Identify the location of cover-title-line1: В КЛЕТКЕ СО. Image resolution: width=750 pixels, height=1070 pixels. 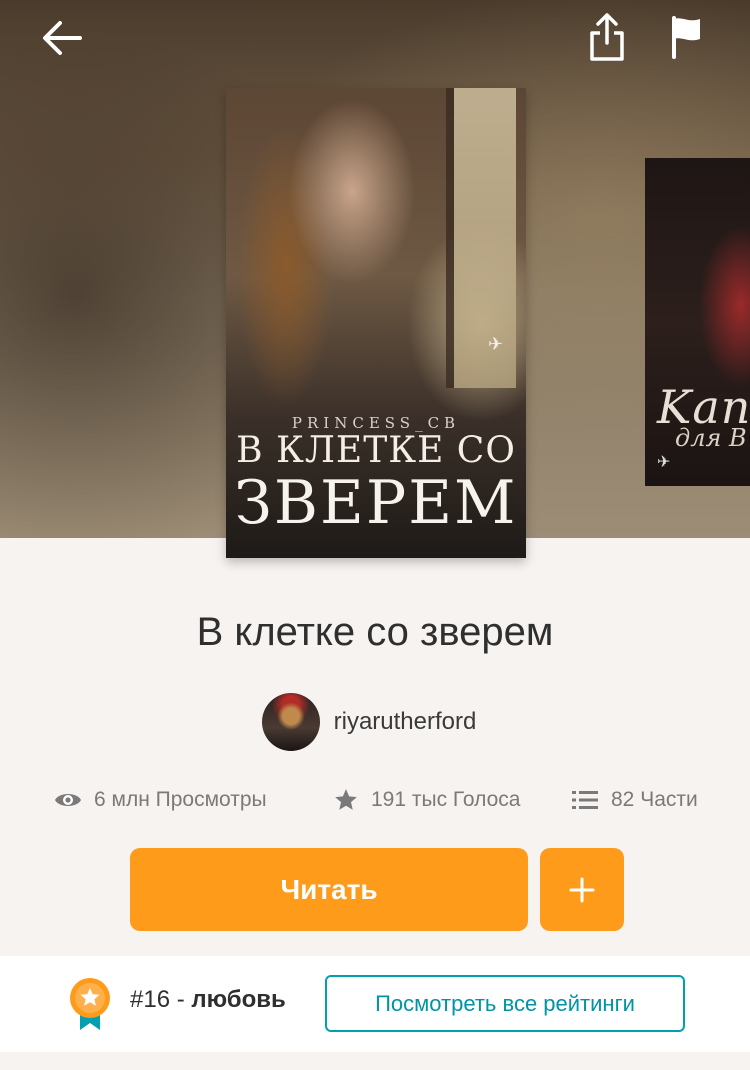
(376, 450).